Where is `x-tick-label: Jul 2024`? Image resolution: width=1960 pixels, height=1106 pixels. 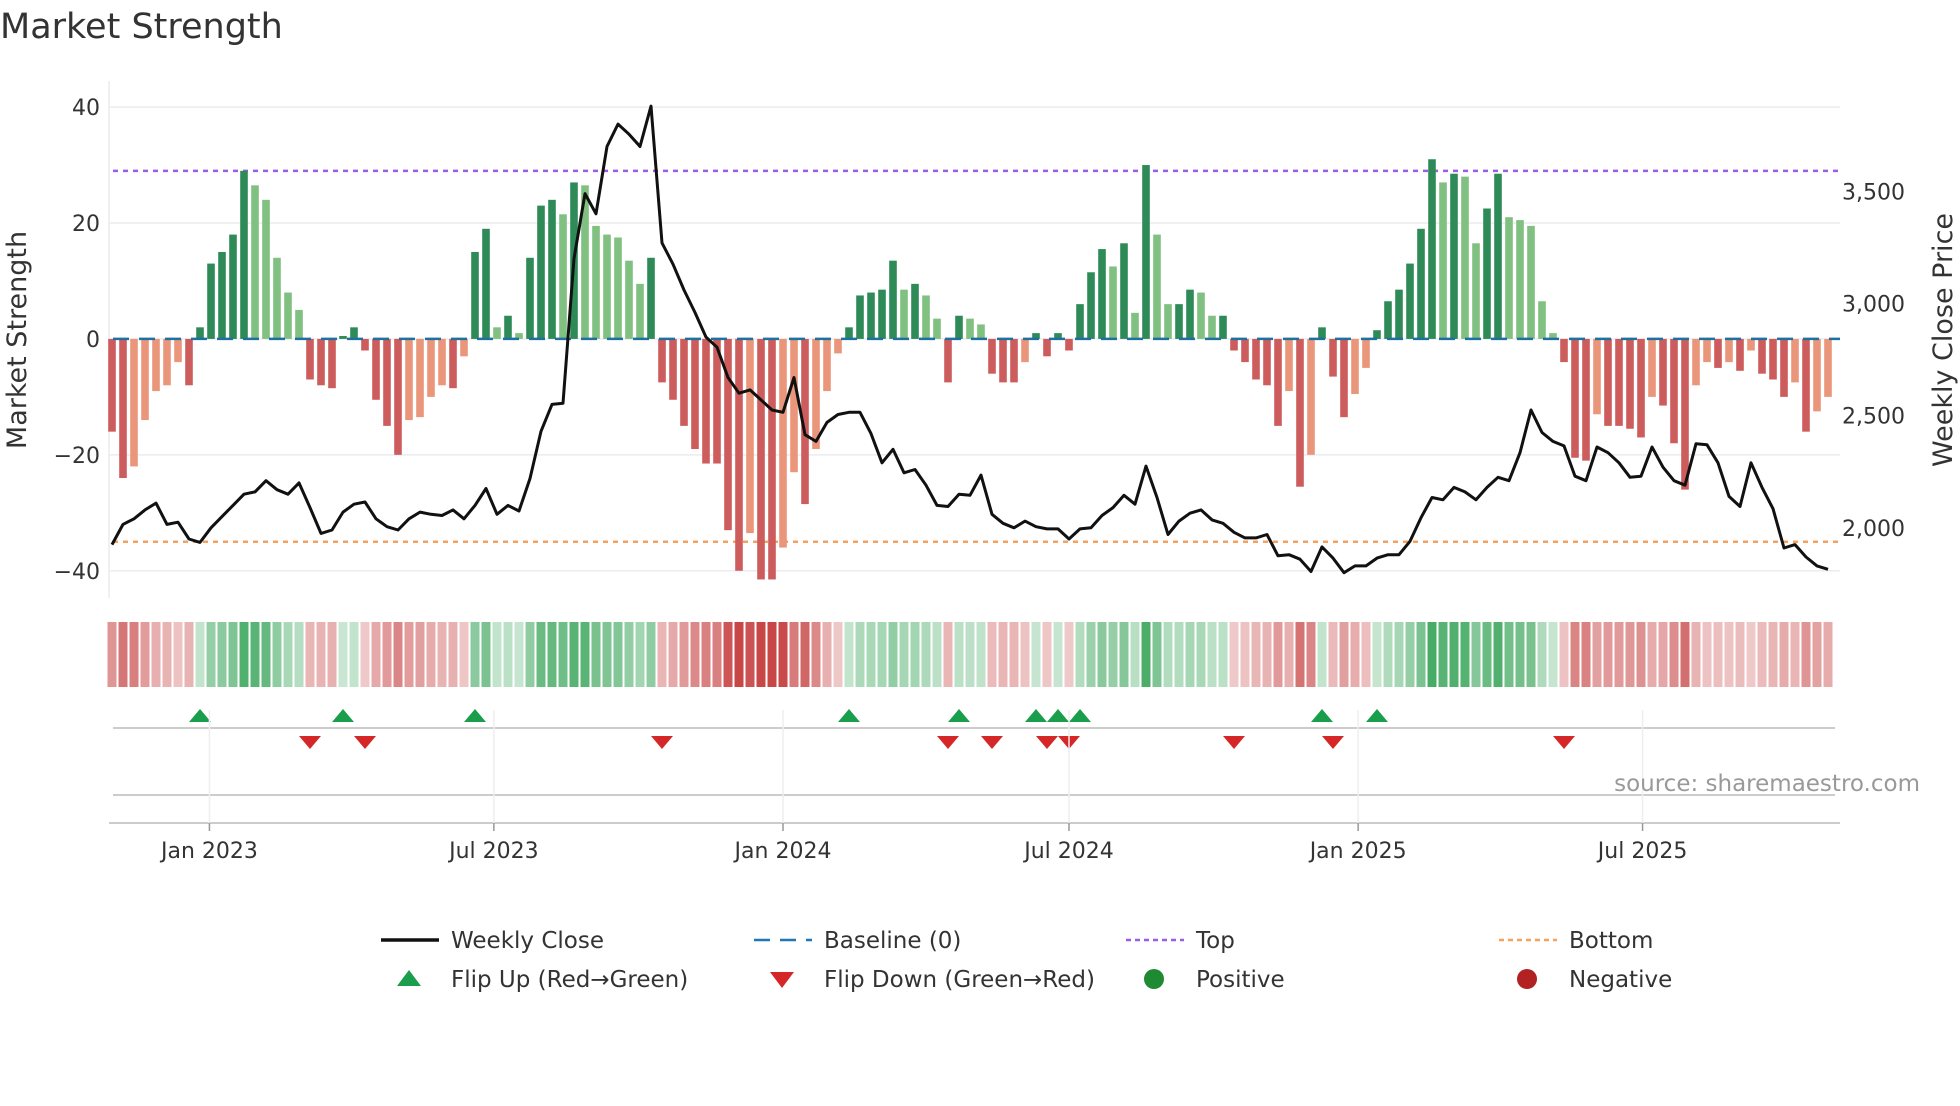 x-tick-label: Jul 2024 is located at coordinates (1068, 851).